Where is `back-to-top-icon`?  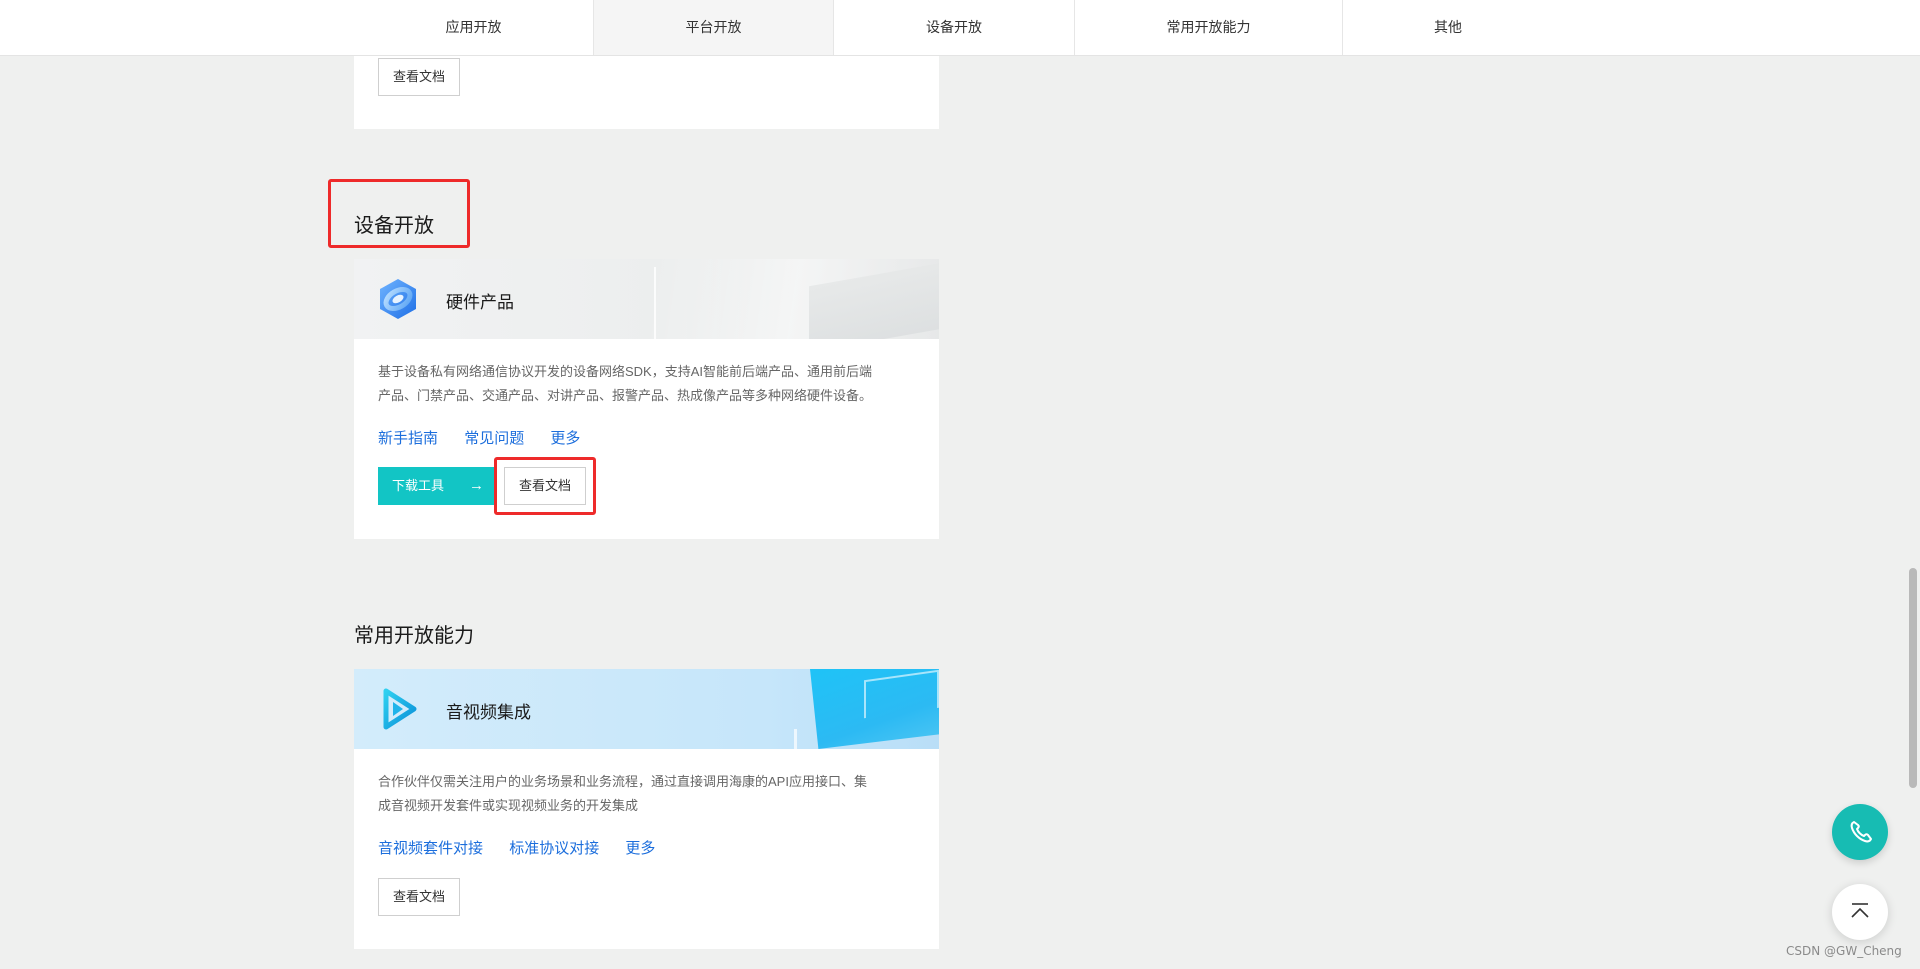
back-to-top-icon is located at coordinates (1860, 910).